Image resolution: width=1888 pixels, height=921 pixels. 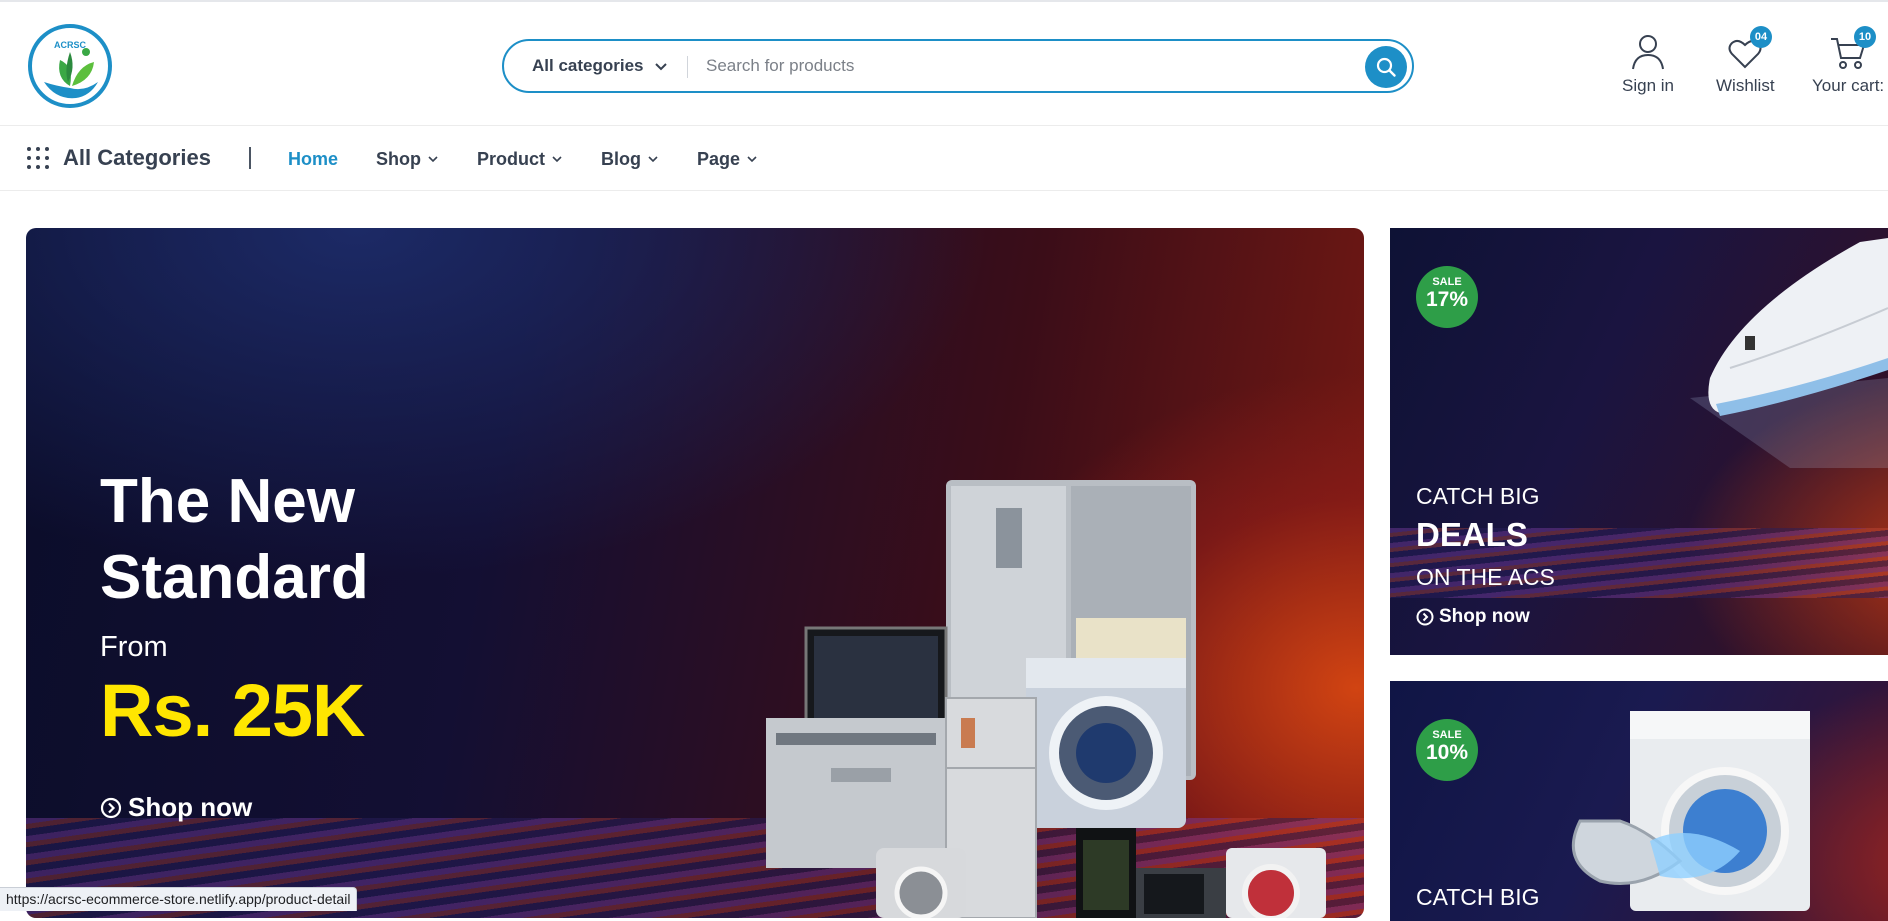 What do you see at coordinates (1745, 85) in the screenshot?
I see `wishlist-label: Wishlist` at bounding box center [1745, 85].